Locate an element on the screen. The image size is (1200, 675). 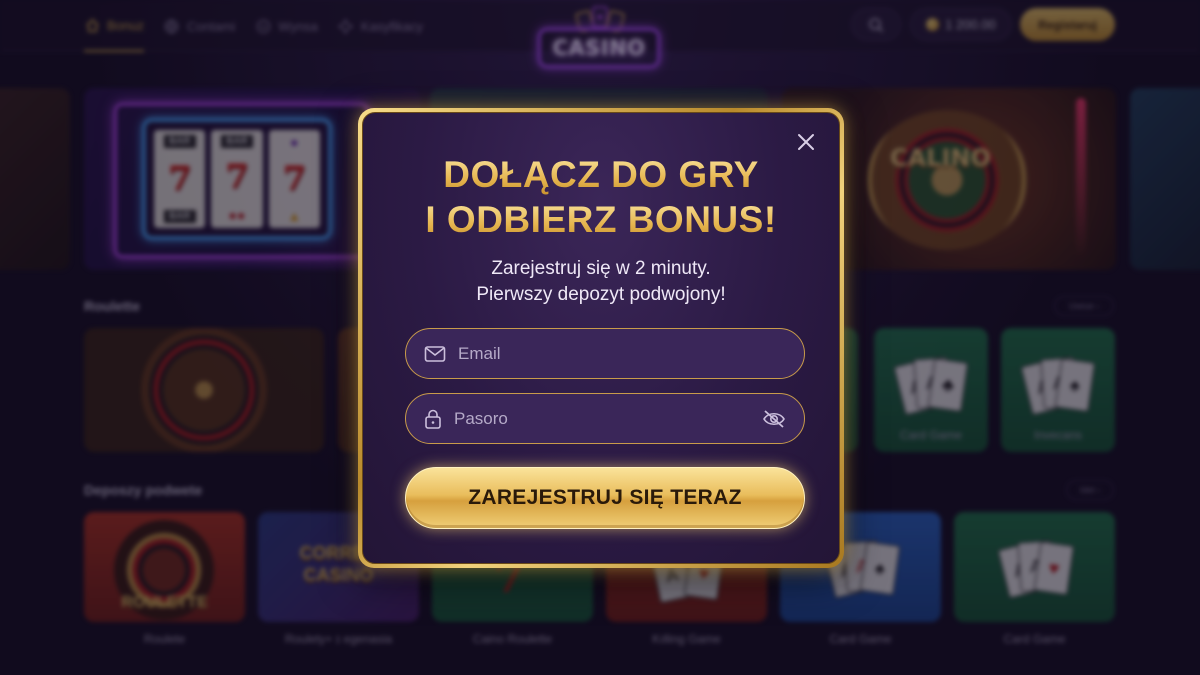
modal-title-line1: DOŁĄCZ DO GRY is located at coordinates (601, 175).